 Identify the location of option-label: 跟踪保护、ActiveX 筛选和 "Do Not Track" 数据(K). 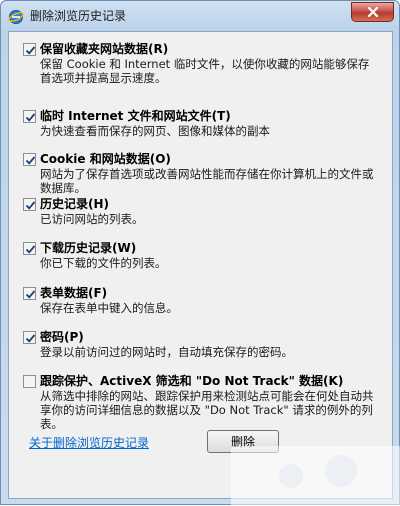
(192, 381).